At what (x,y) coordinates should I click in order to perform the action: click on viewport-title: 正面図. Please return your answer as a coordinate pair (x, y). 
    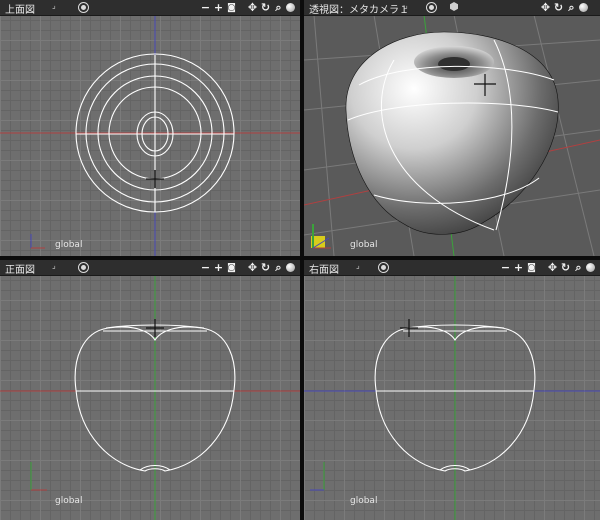
    Looking at the image, I should click on (20, 268).